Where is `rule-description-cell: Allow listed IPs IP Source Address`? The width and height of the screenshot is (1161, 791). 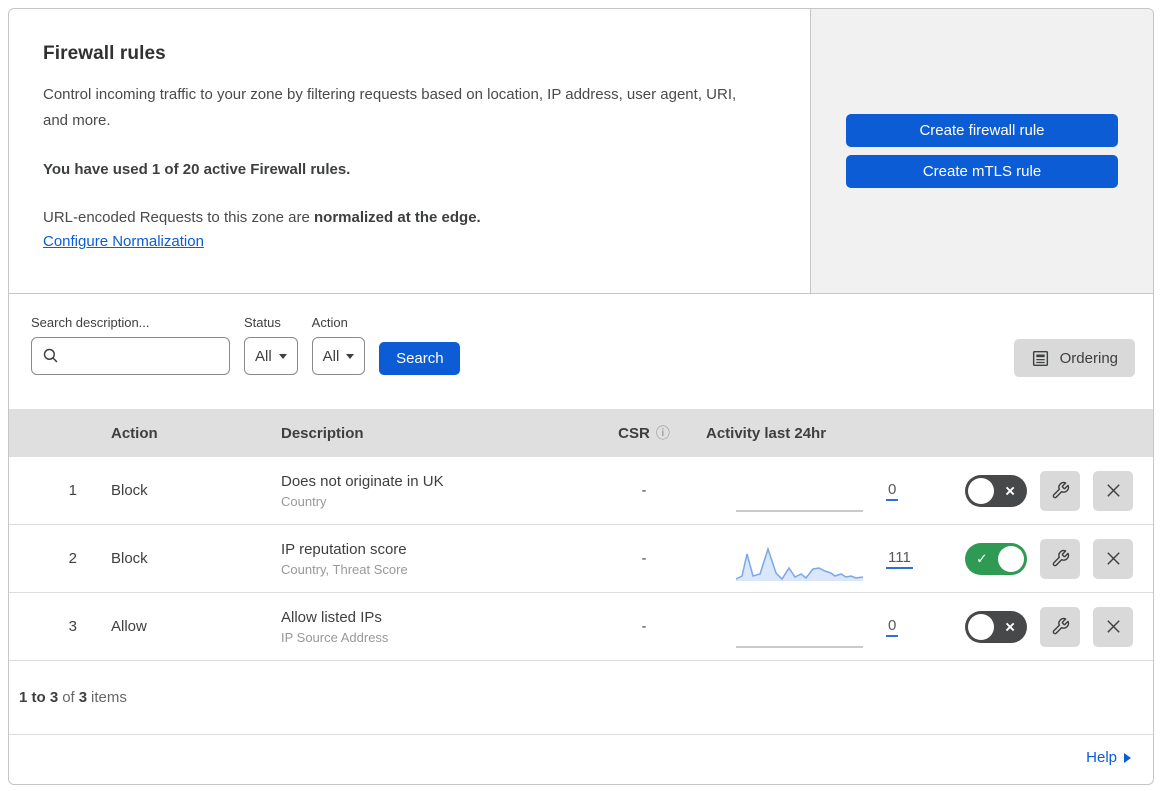 rule-description-cell: Allow listed IPs IP Source Address is located at coordinates (431, 627).